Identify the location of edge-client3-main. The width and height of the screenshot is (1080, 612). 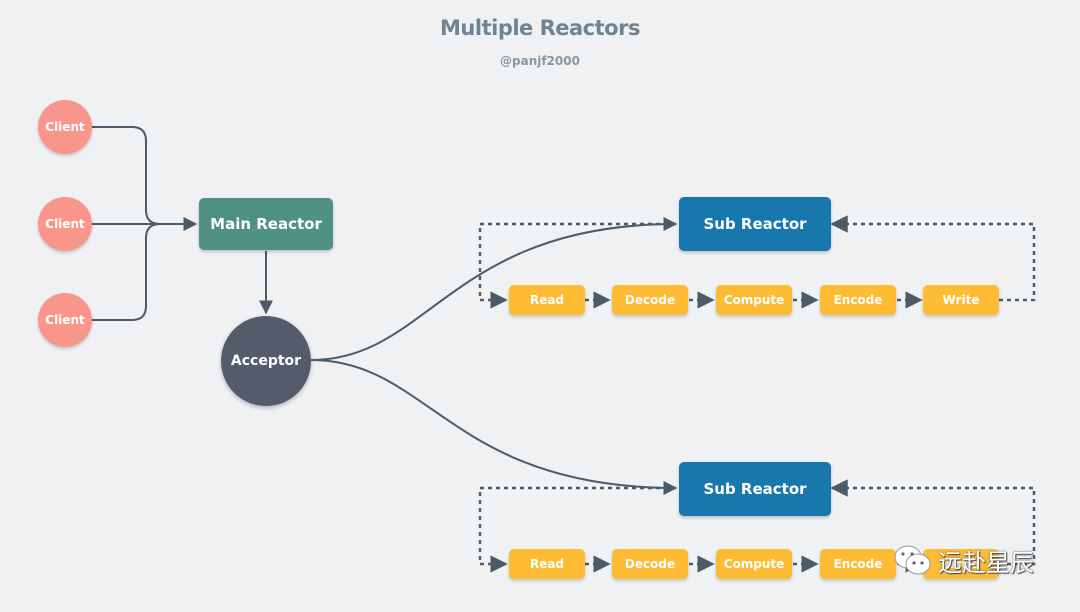
(126, 272).